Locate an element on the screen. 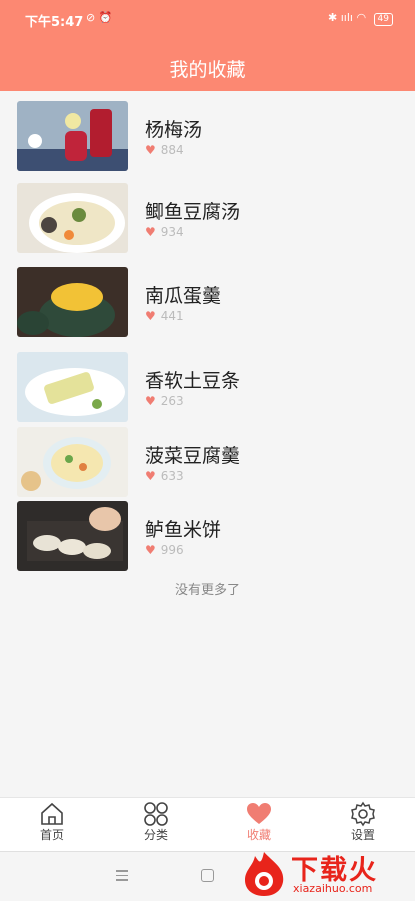 This screenshot has width=415, height=901. like-count-value: 996 is located at coordinates (172, 550).